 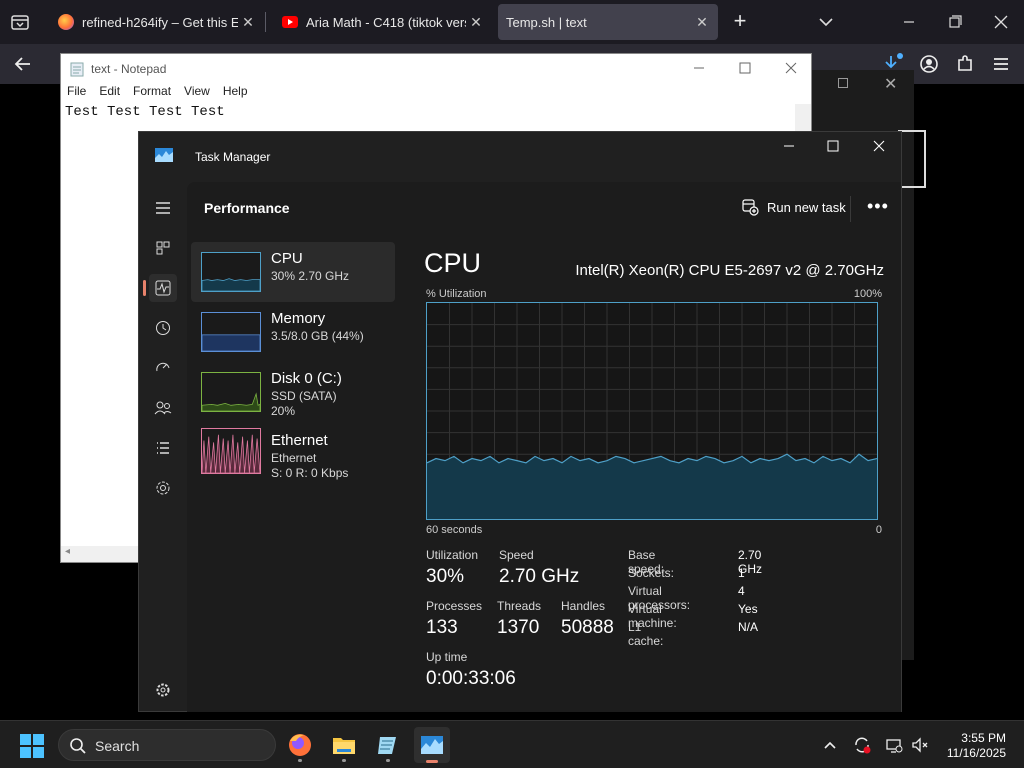 I want to click on detail-value: 4, so click(x=741, y=591).